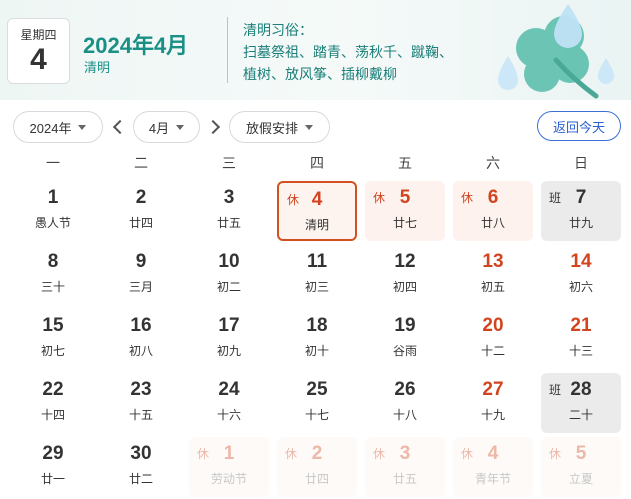 The height and width of the screenshot is (499, 631). Describe the element at coordinates (317, 403) in the screenshot. I see `day-cell: 25 十七` at that location.